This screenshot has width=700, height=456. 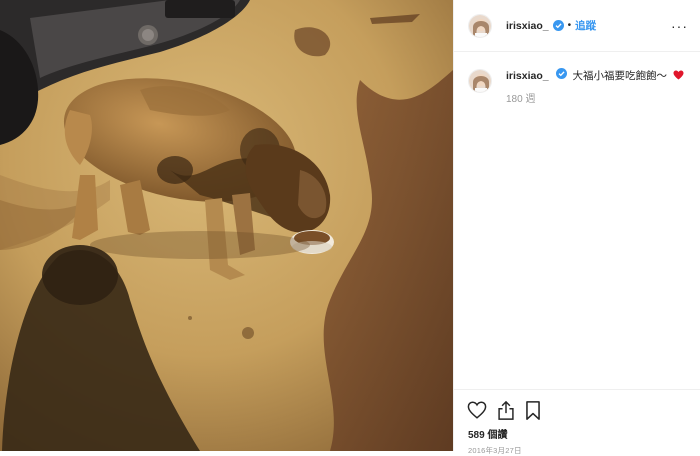 I want to click on likes-count: 589 個讚, so click(x=577, y=430).